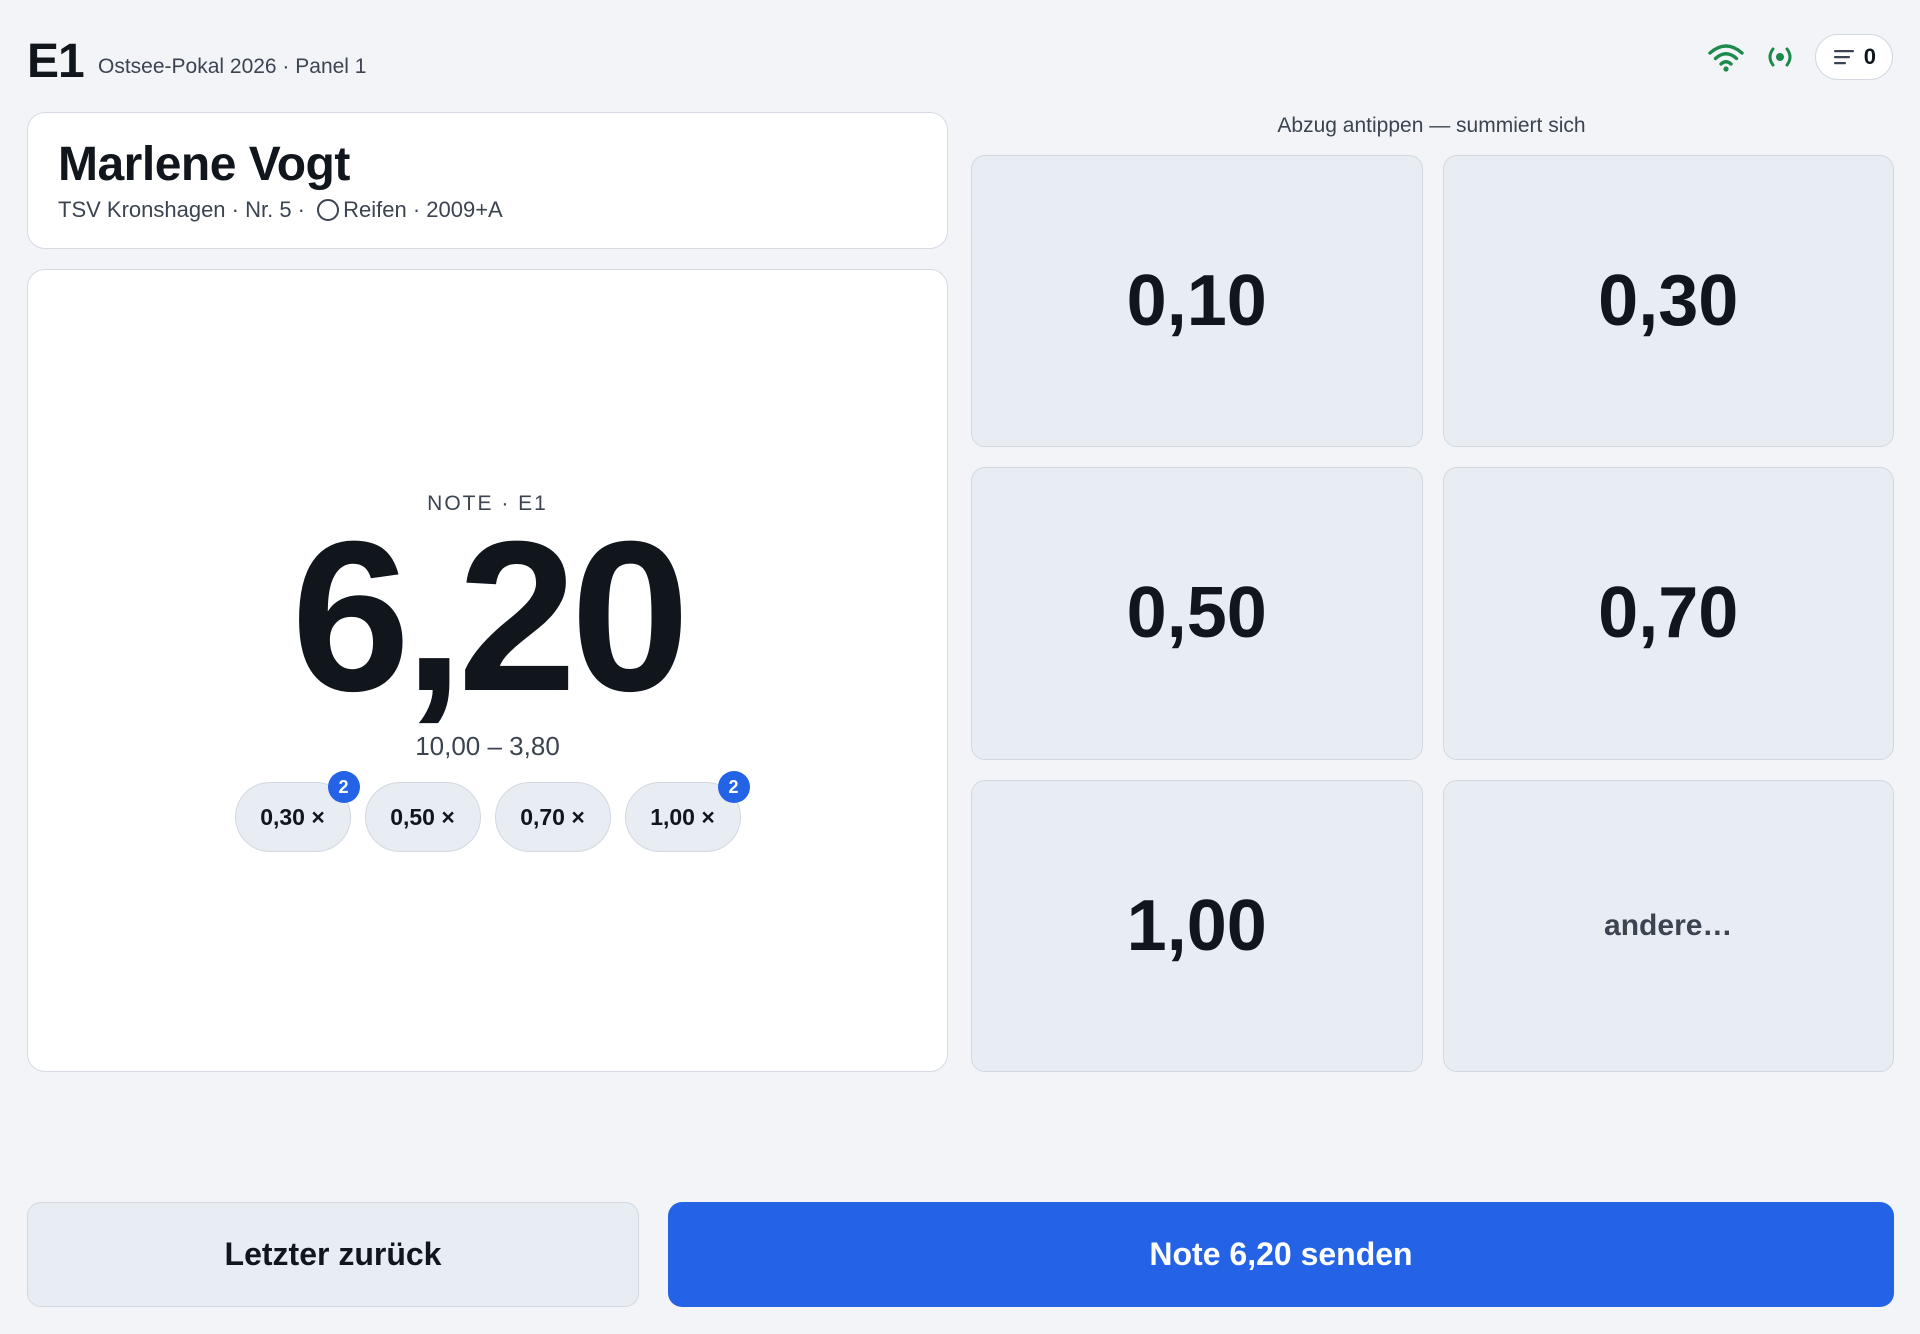 Image resolution: width=1920 pixels, height=1334 pixels. I want to click on chip-label: 0,30 ×, so click(292, 816).